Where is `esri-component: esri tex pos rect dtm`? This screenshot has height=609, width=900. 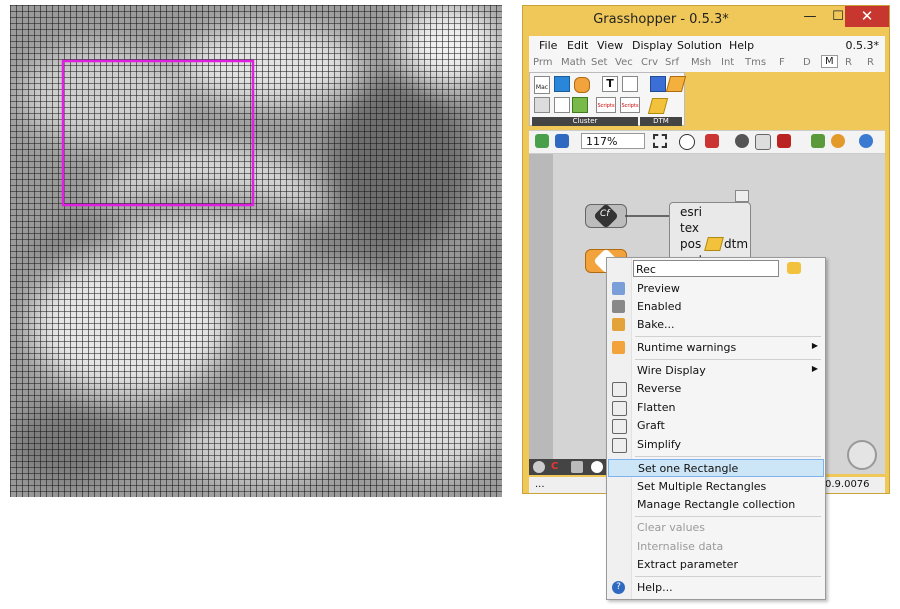
esri-component: esri tex pos rect dtm is located at coordinates (710, 234).